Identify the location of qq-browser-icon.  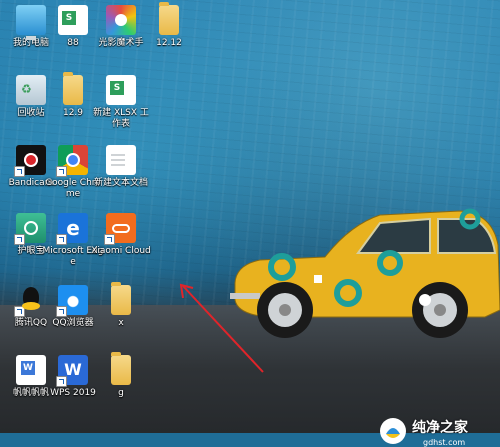
(72, 301).